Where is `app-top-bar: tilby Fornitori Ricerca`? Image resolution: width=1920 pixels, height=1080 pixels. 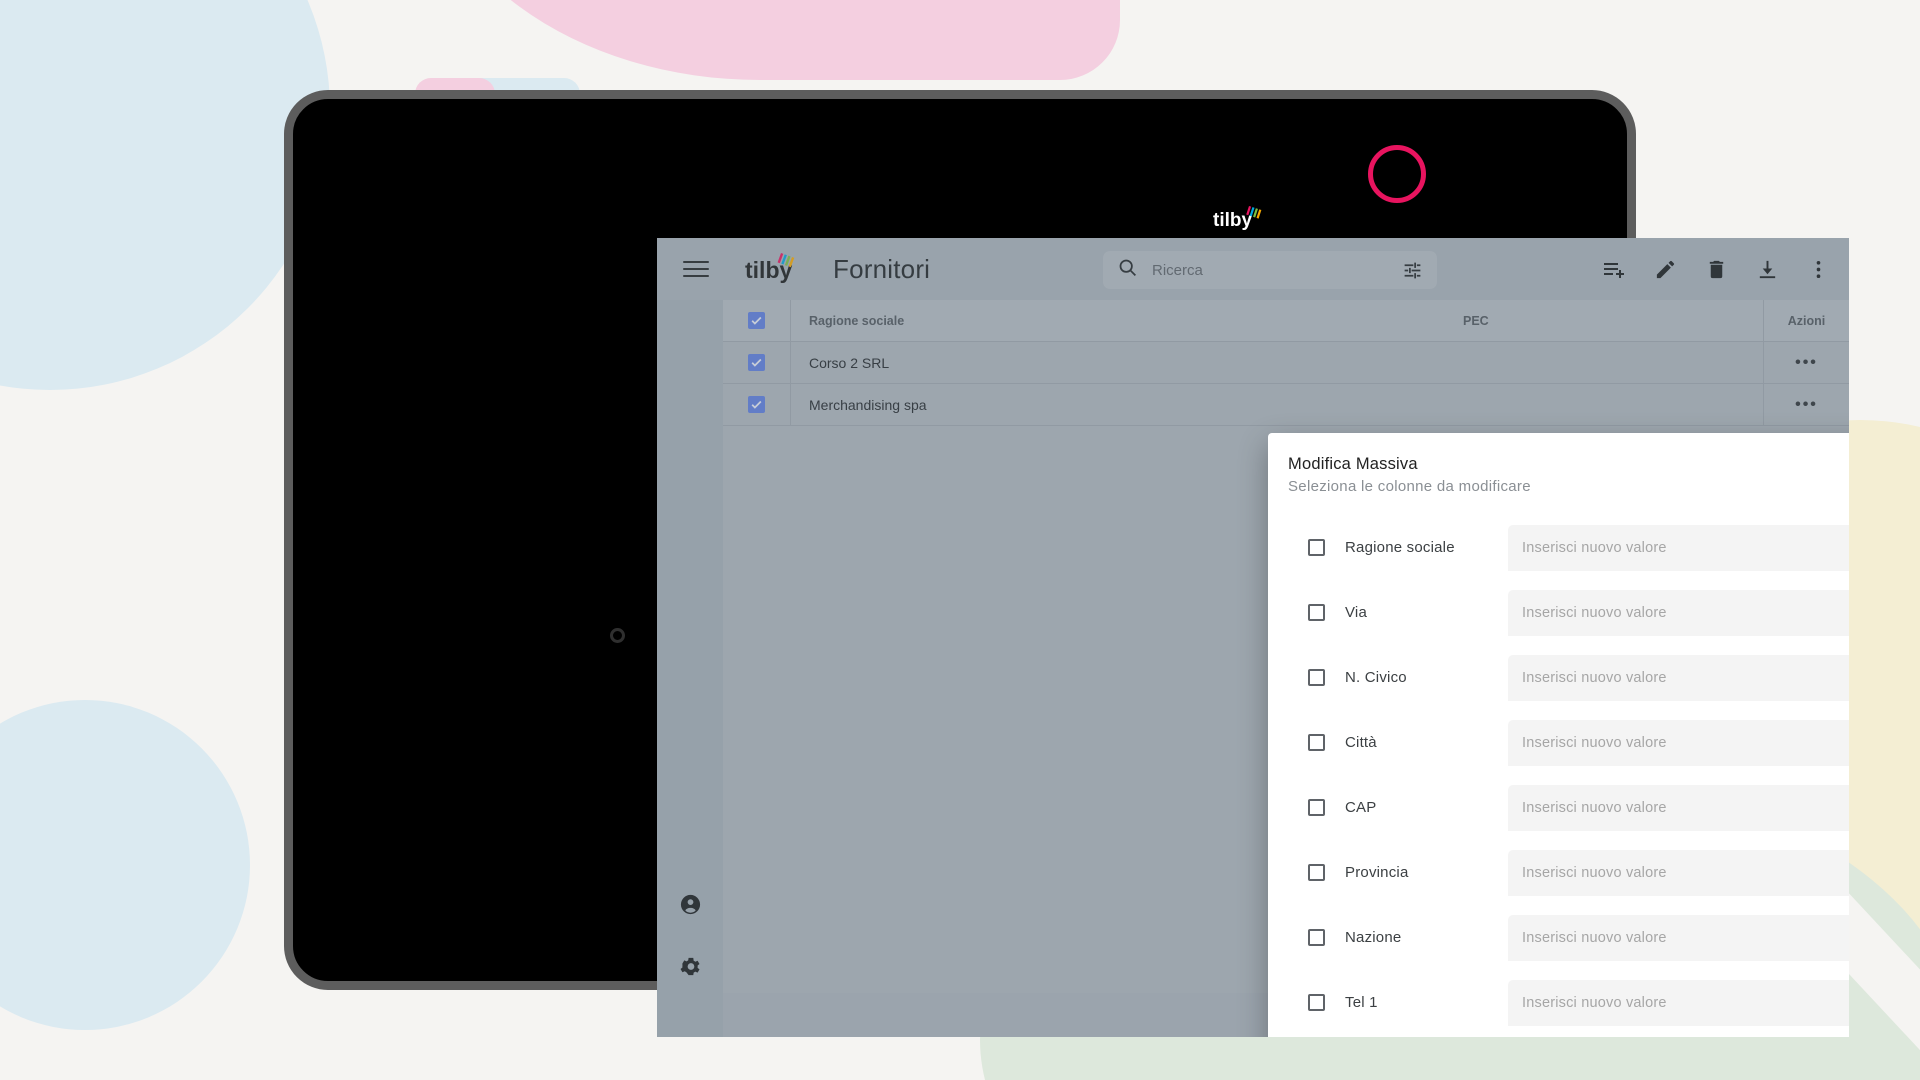
app-top-bar: tilby Fornitori Ricerca is located at coordinates (1253, 269).